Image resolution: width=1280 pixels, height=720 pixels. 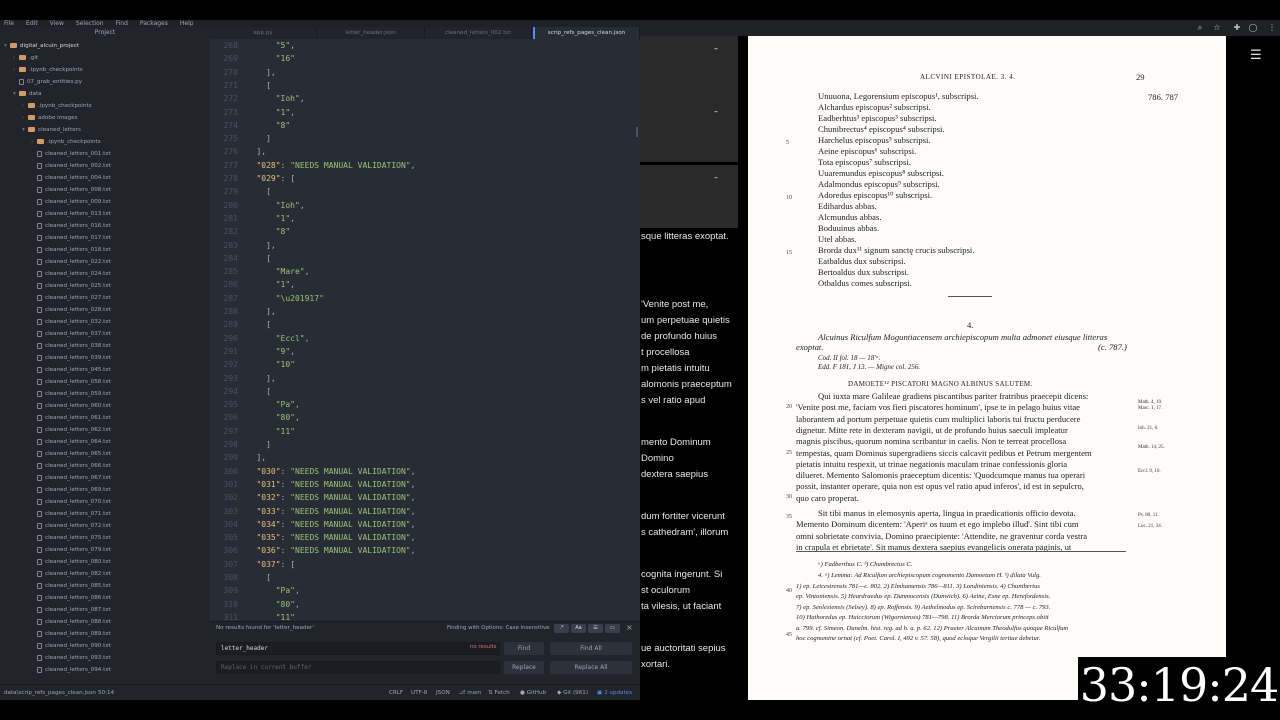 What do you see at coordinates (396, 693) in the screenshot?
I see `line-ending: CRLF` at bounding box center [396, 693].